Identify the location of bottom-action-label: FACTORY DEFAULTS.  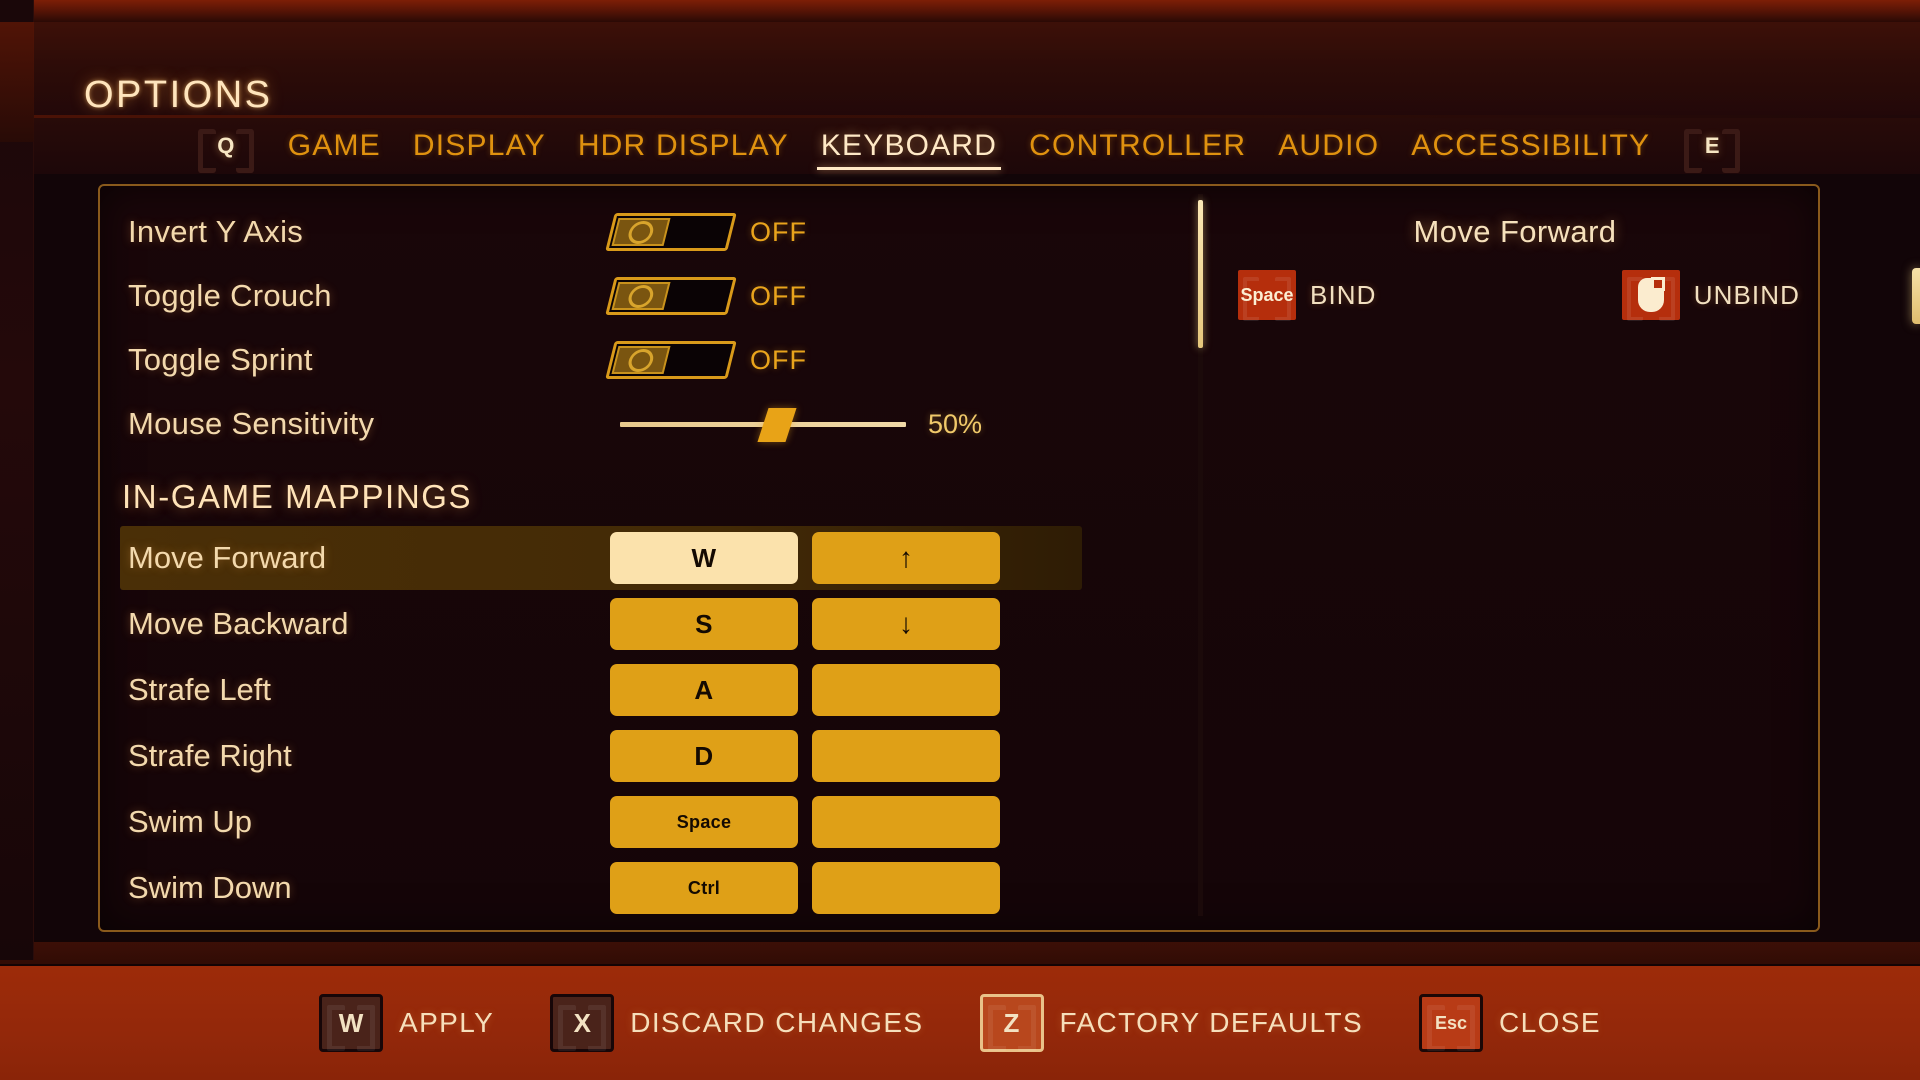
(1211, 1022).